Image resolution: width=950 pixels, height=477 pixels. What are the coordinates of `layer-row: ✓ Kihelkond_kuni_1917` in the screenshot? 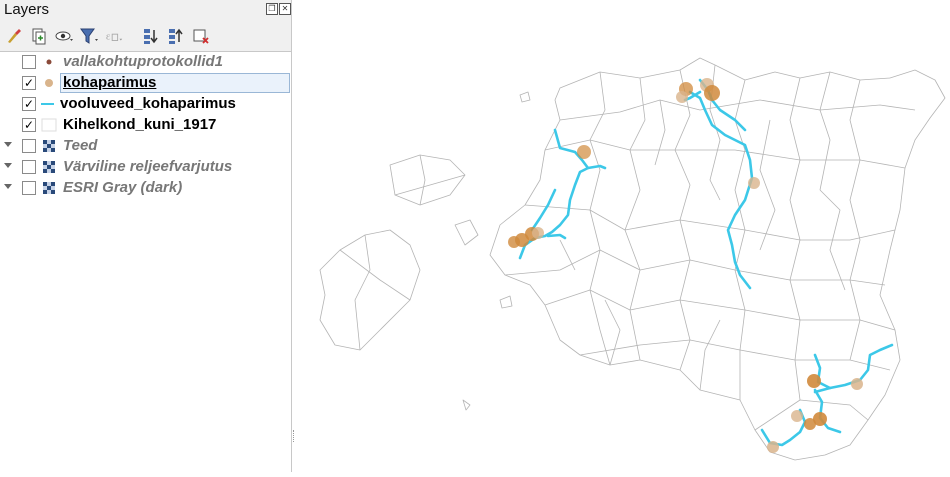 It's located at (145, 125).